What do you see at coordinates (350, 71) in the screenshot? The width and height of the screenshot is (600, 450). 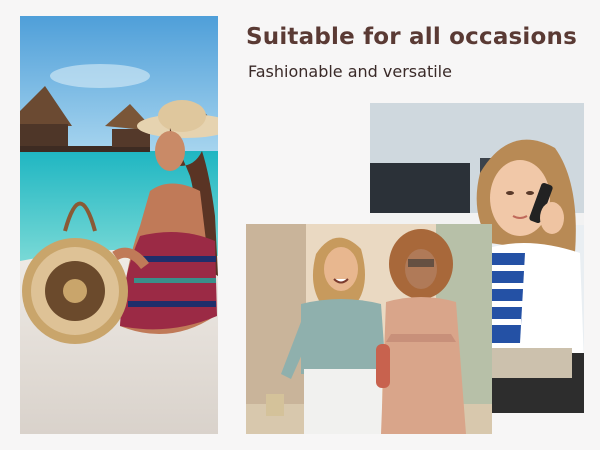 I see `subline: Fashionable and versatile` at bounding box center [350, 71].